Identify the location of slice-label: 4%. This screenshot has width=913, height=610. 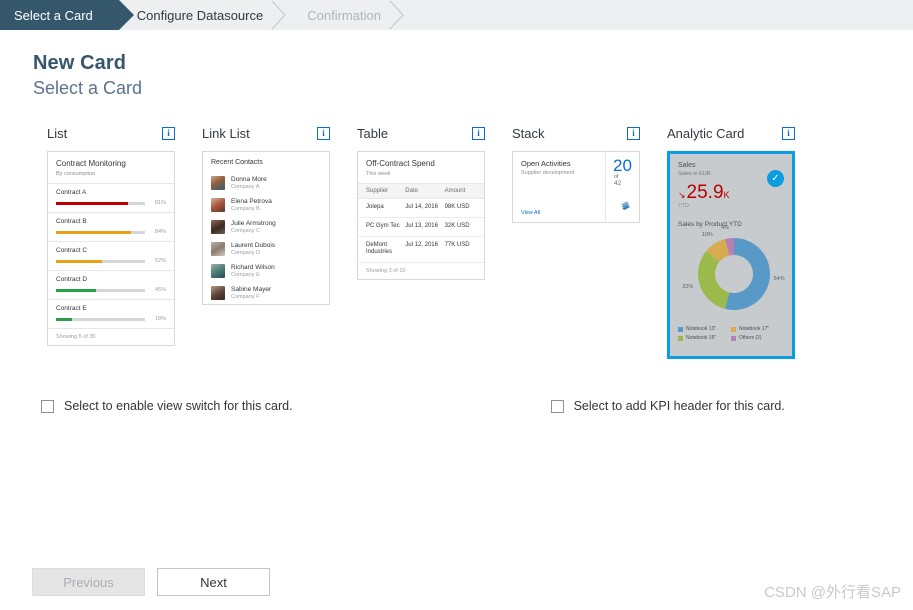
(725, 228).